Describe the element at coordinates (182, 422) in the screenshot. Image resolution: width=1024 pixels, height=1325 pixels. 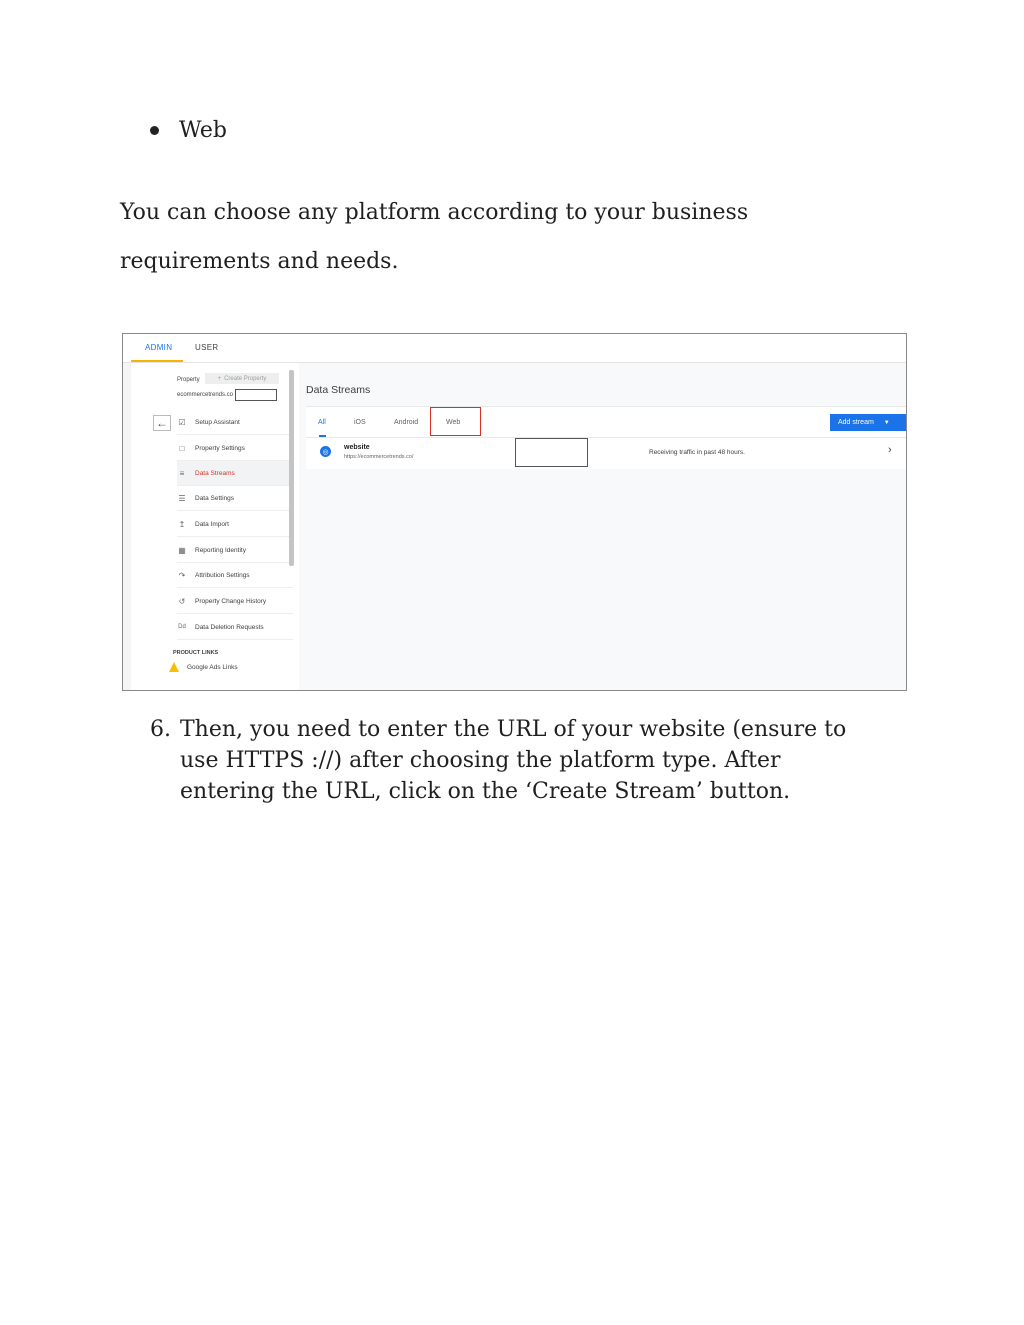
I see `checkbox-icon: ☑` at that location.